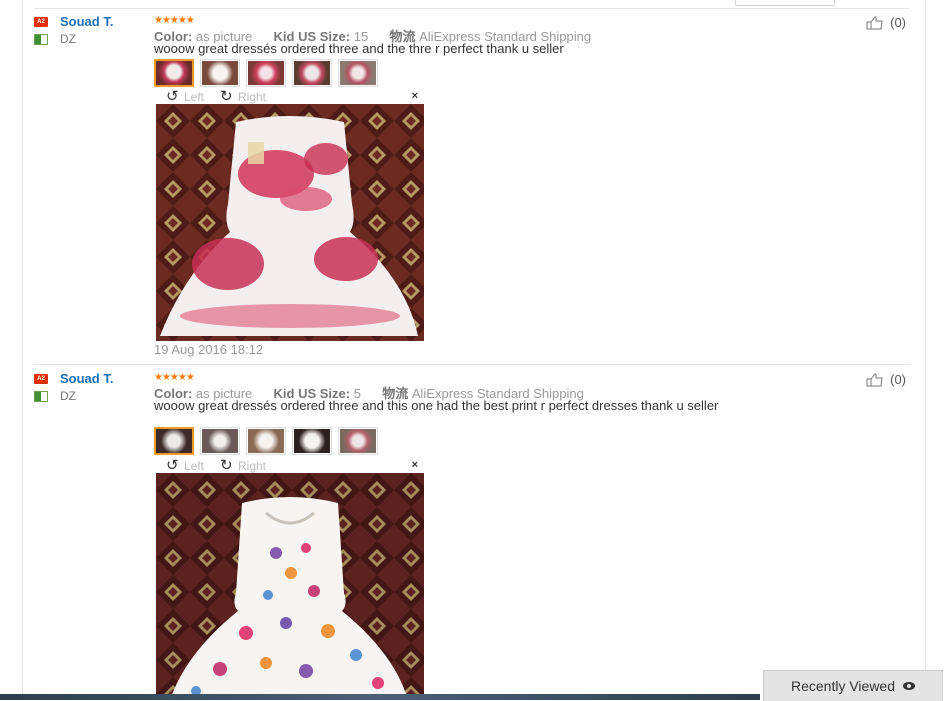  Describe the element at coordinates (785, 3) in the screenshot. I see `sort-dropdown` at that location.